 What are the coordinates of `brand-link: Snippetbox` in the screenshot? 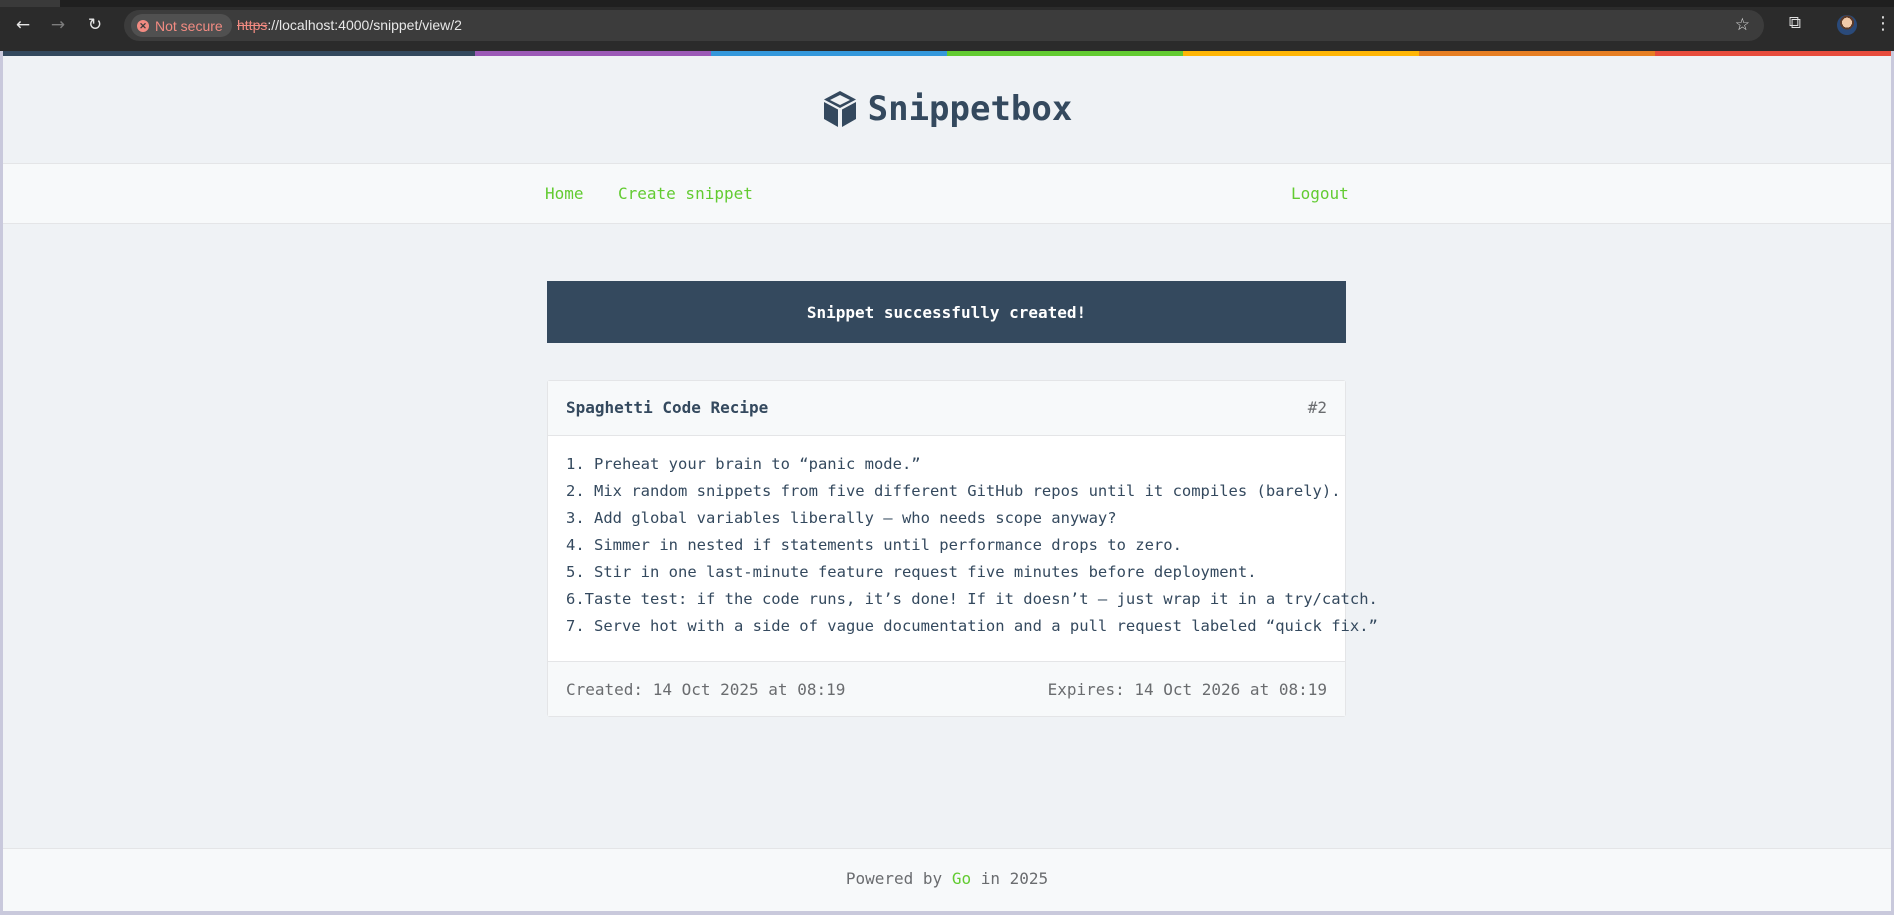 It's located at (947, 109).